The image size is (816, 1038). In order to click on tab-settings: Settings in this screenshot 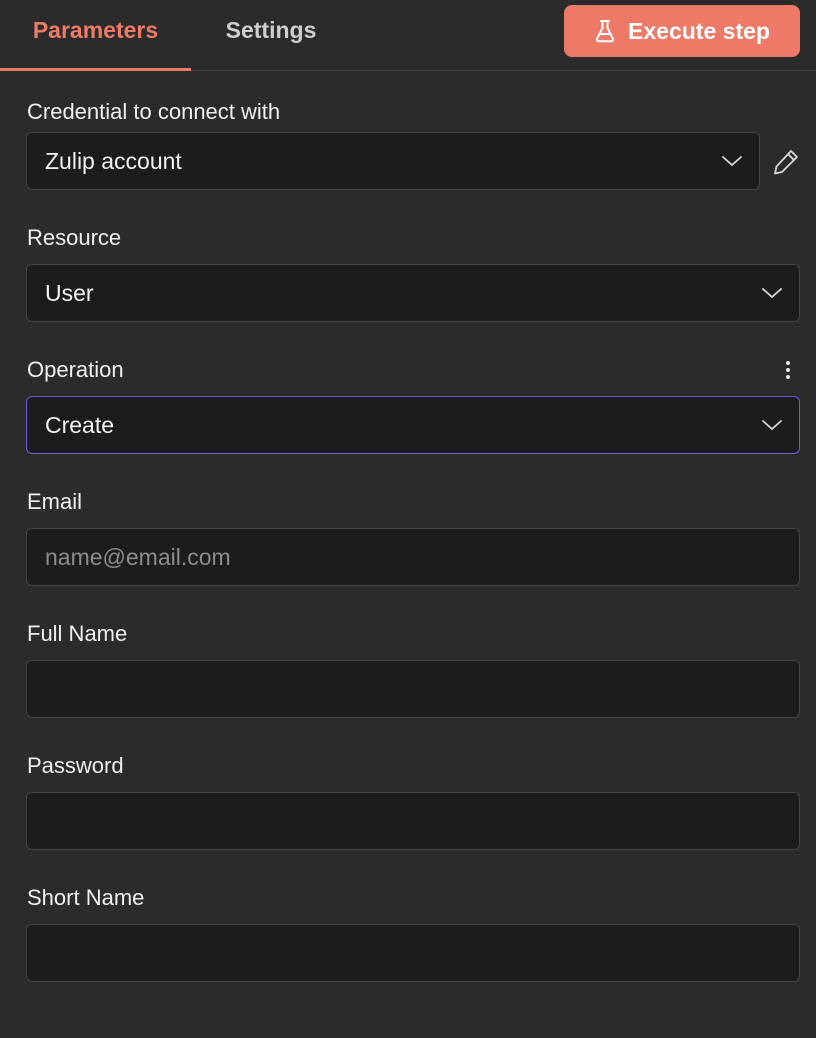, I will do `click(271, 35)`.